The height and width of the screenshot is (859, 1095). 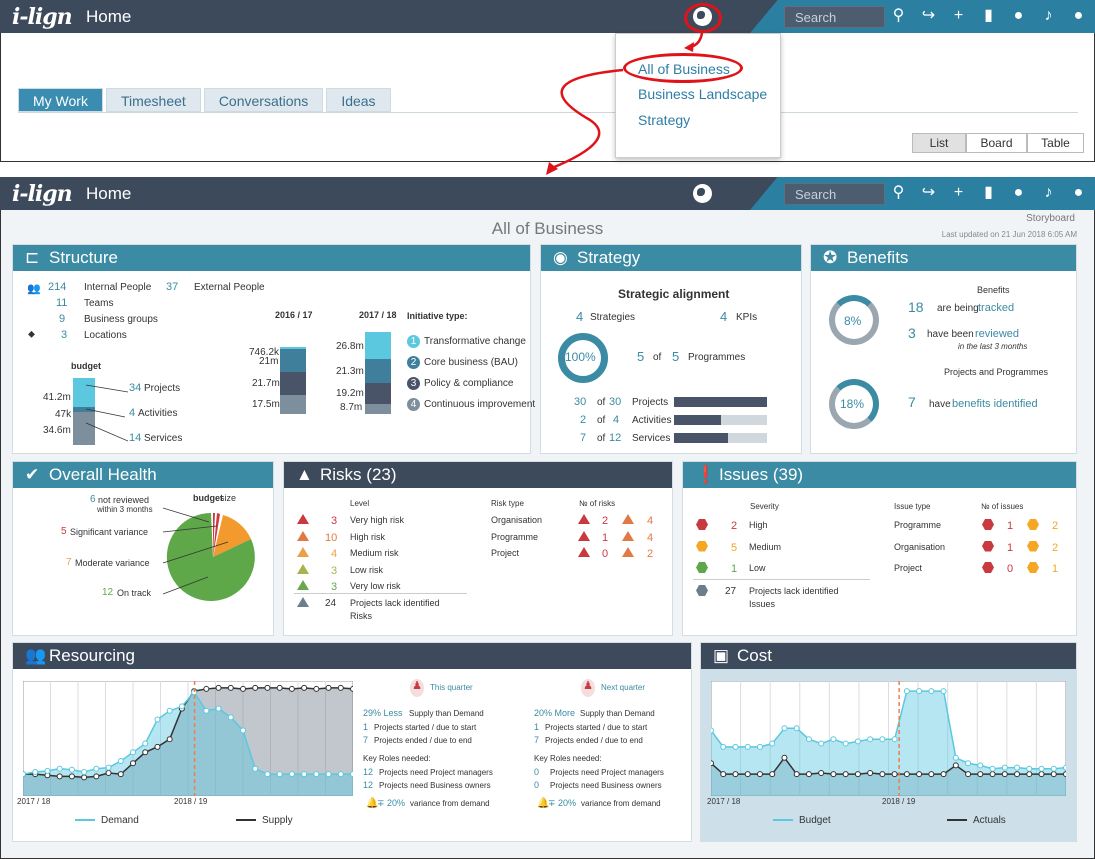 What do you see at coordinates (761, 474) in the screenshot?
I see `issues-title: Issues (39)` at bounding box center [761, 474].